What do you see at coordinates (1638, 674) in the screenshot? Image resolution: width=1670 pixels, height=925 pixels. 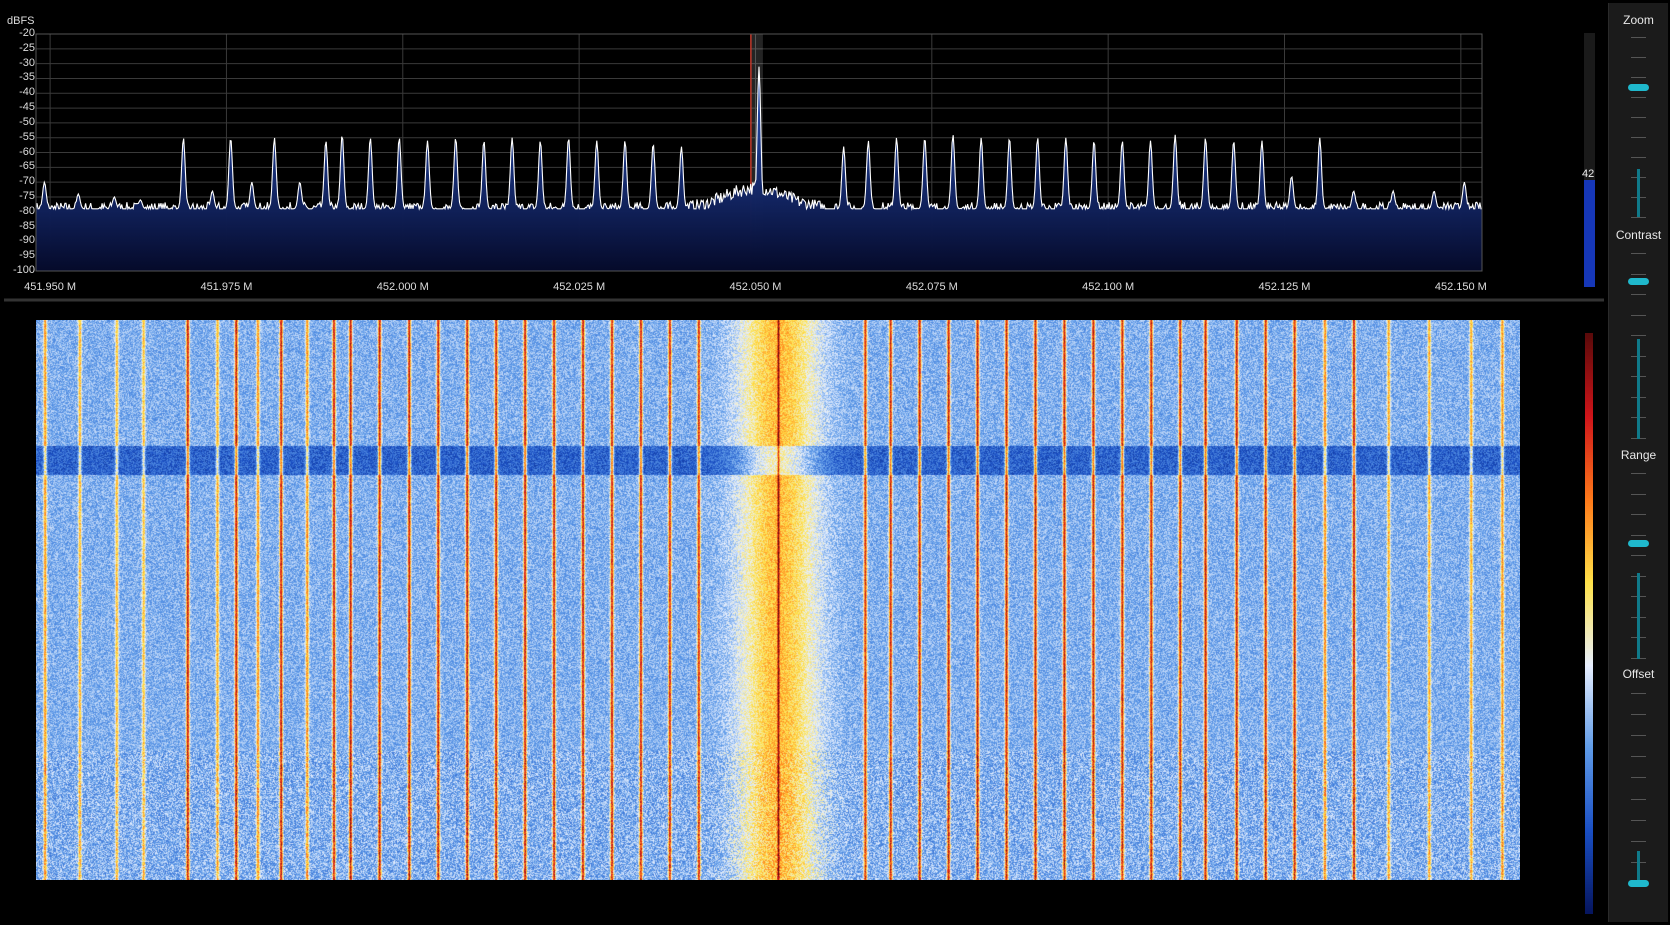 I see `offset-label: Offset` at bounding box center [1638, 674].